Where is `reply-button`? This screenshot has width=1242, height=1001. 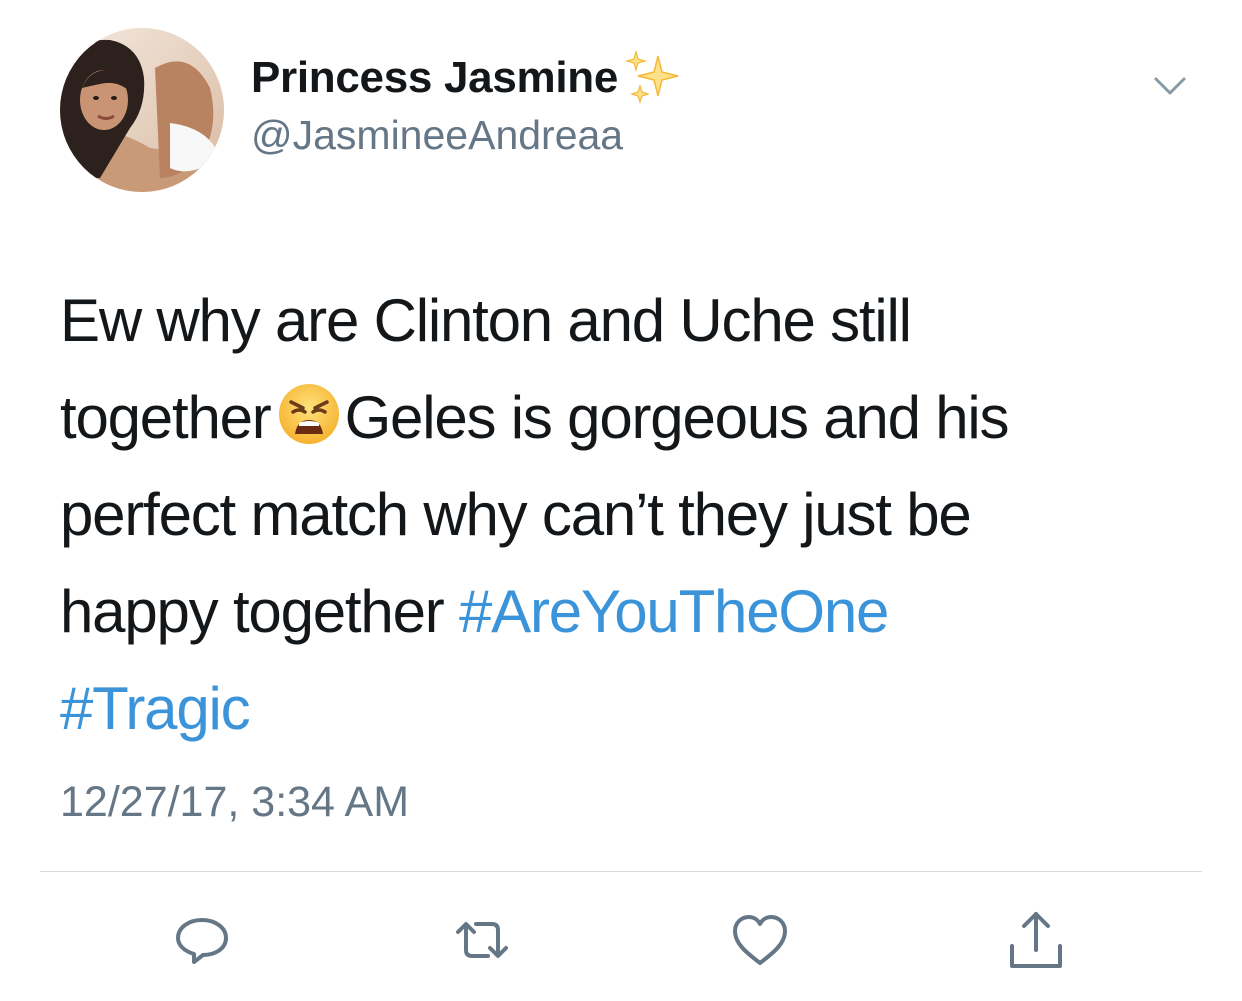
reply-button is located at coordinates (202, 940).